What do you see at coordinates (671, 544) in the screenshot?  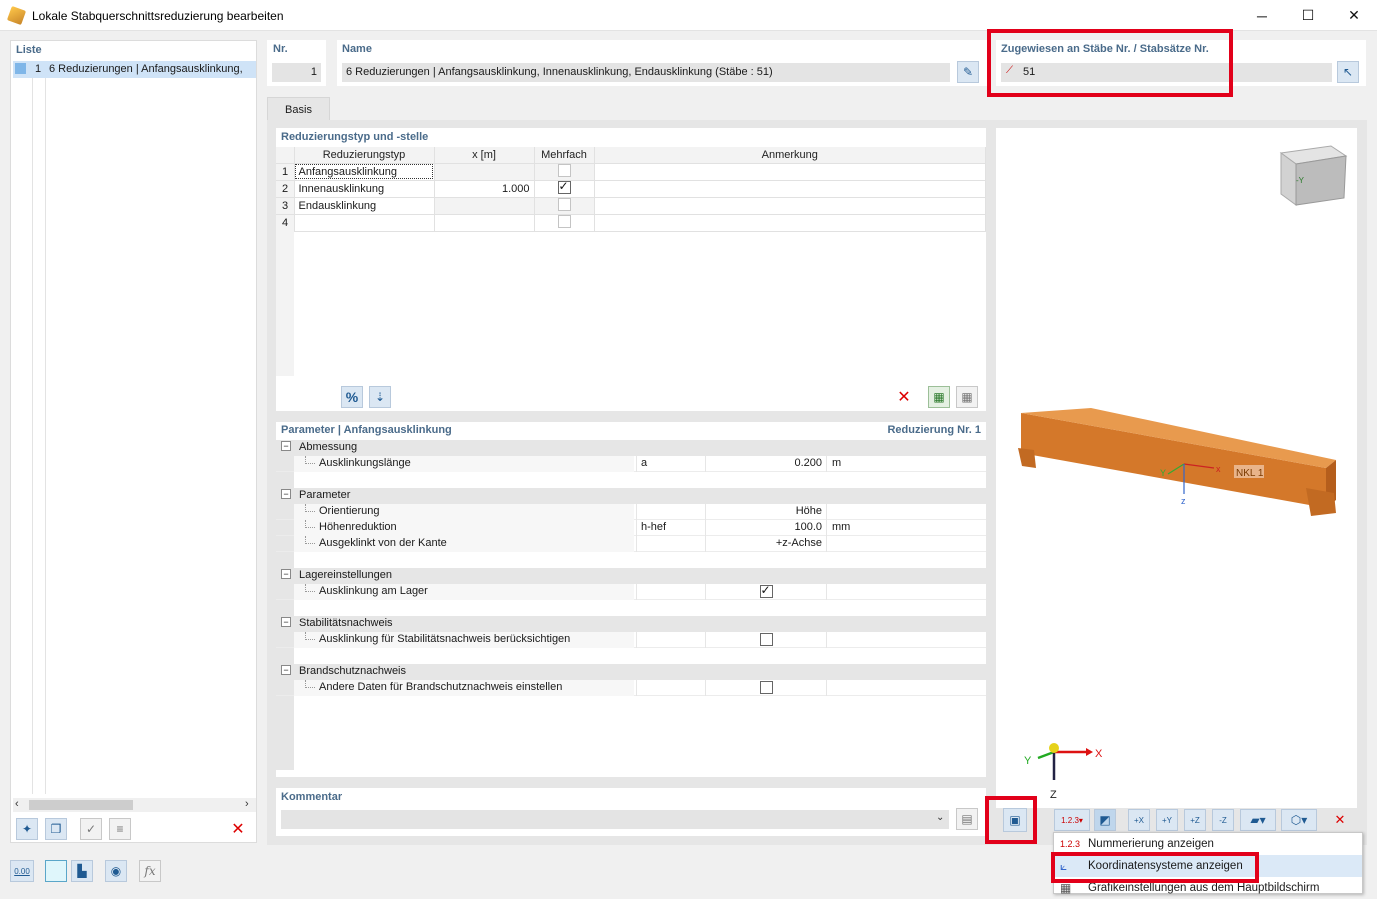 I see `param-symbol` at bounding box center [671, 544].